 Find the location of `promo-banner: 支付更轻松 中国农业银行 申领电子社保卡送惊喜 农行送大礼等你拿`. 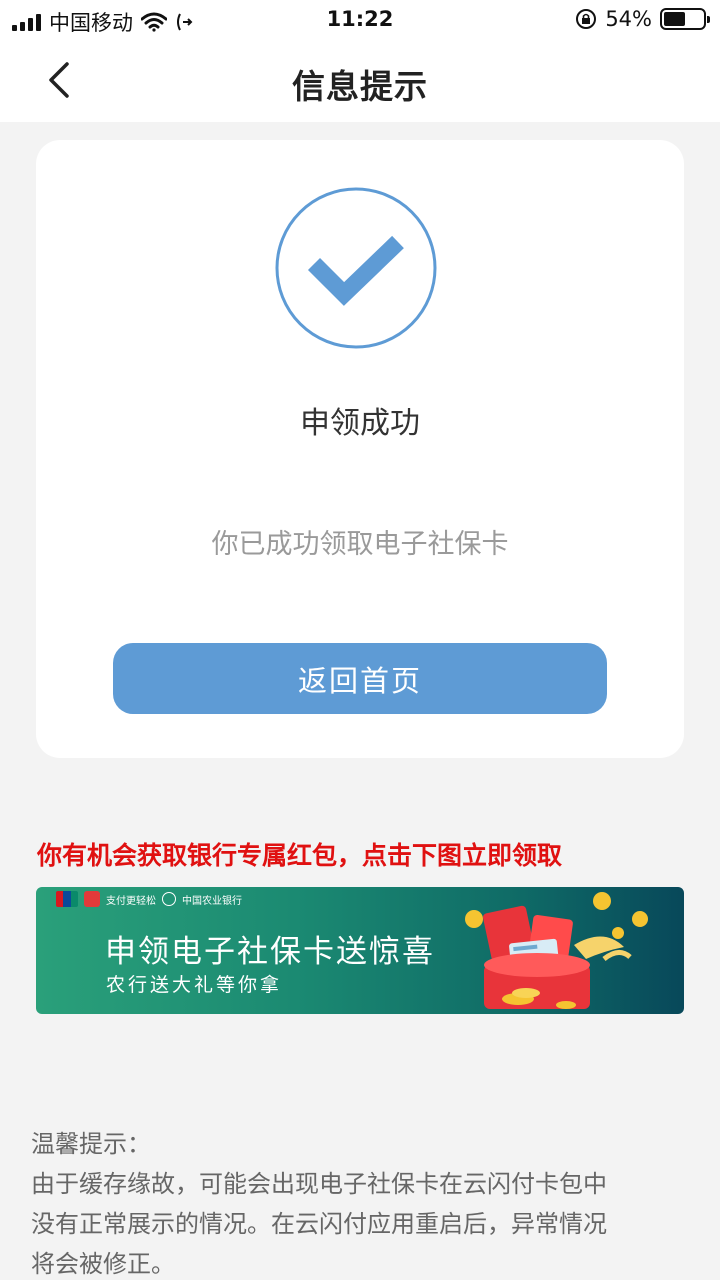

promo-banner: 支付更轻松 中国农业银行 申领电子社保卡送惊喜 农行送大礼等你拿 is located at coordinates (360, 950).